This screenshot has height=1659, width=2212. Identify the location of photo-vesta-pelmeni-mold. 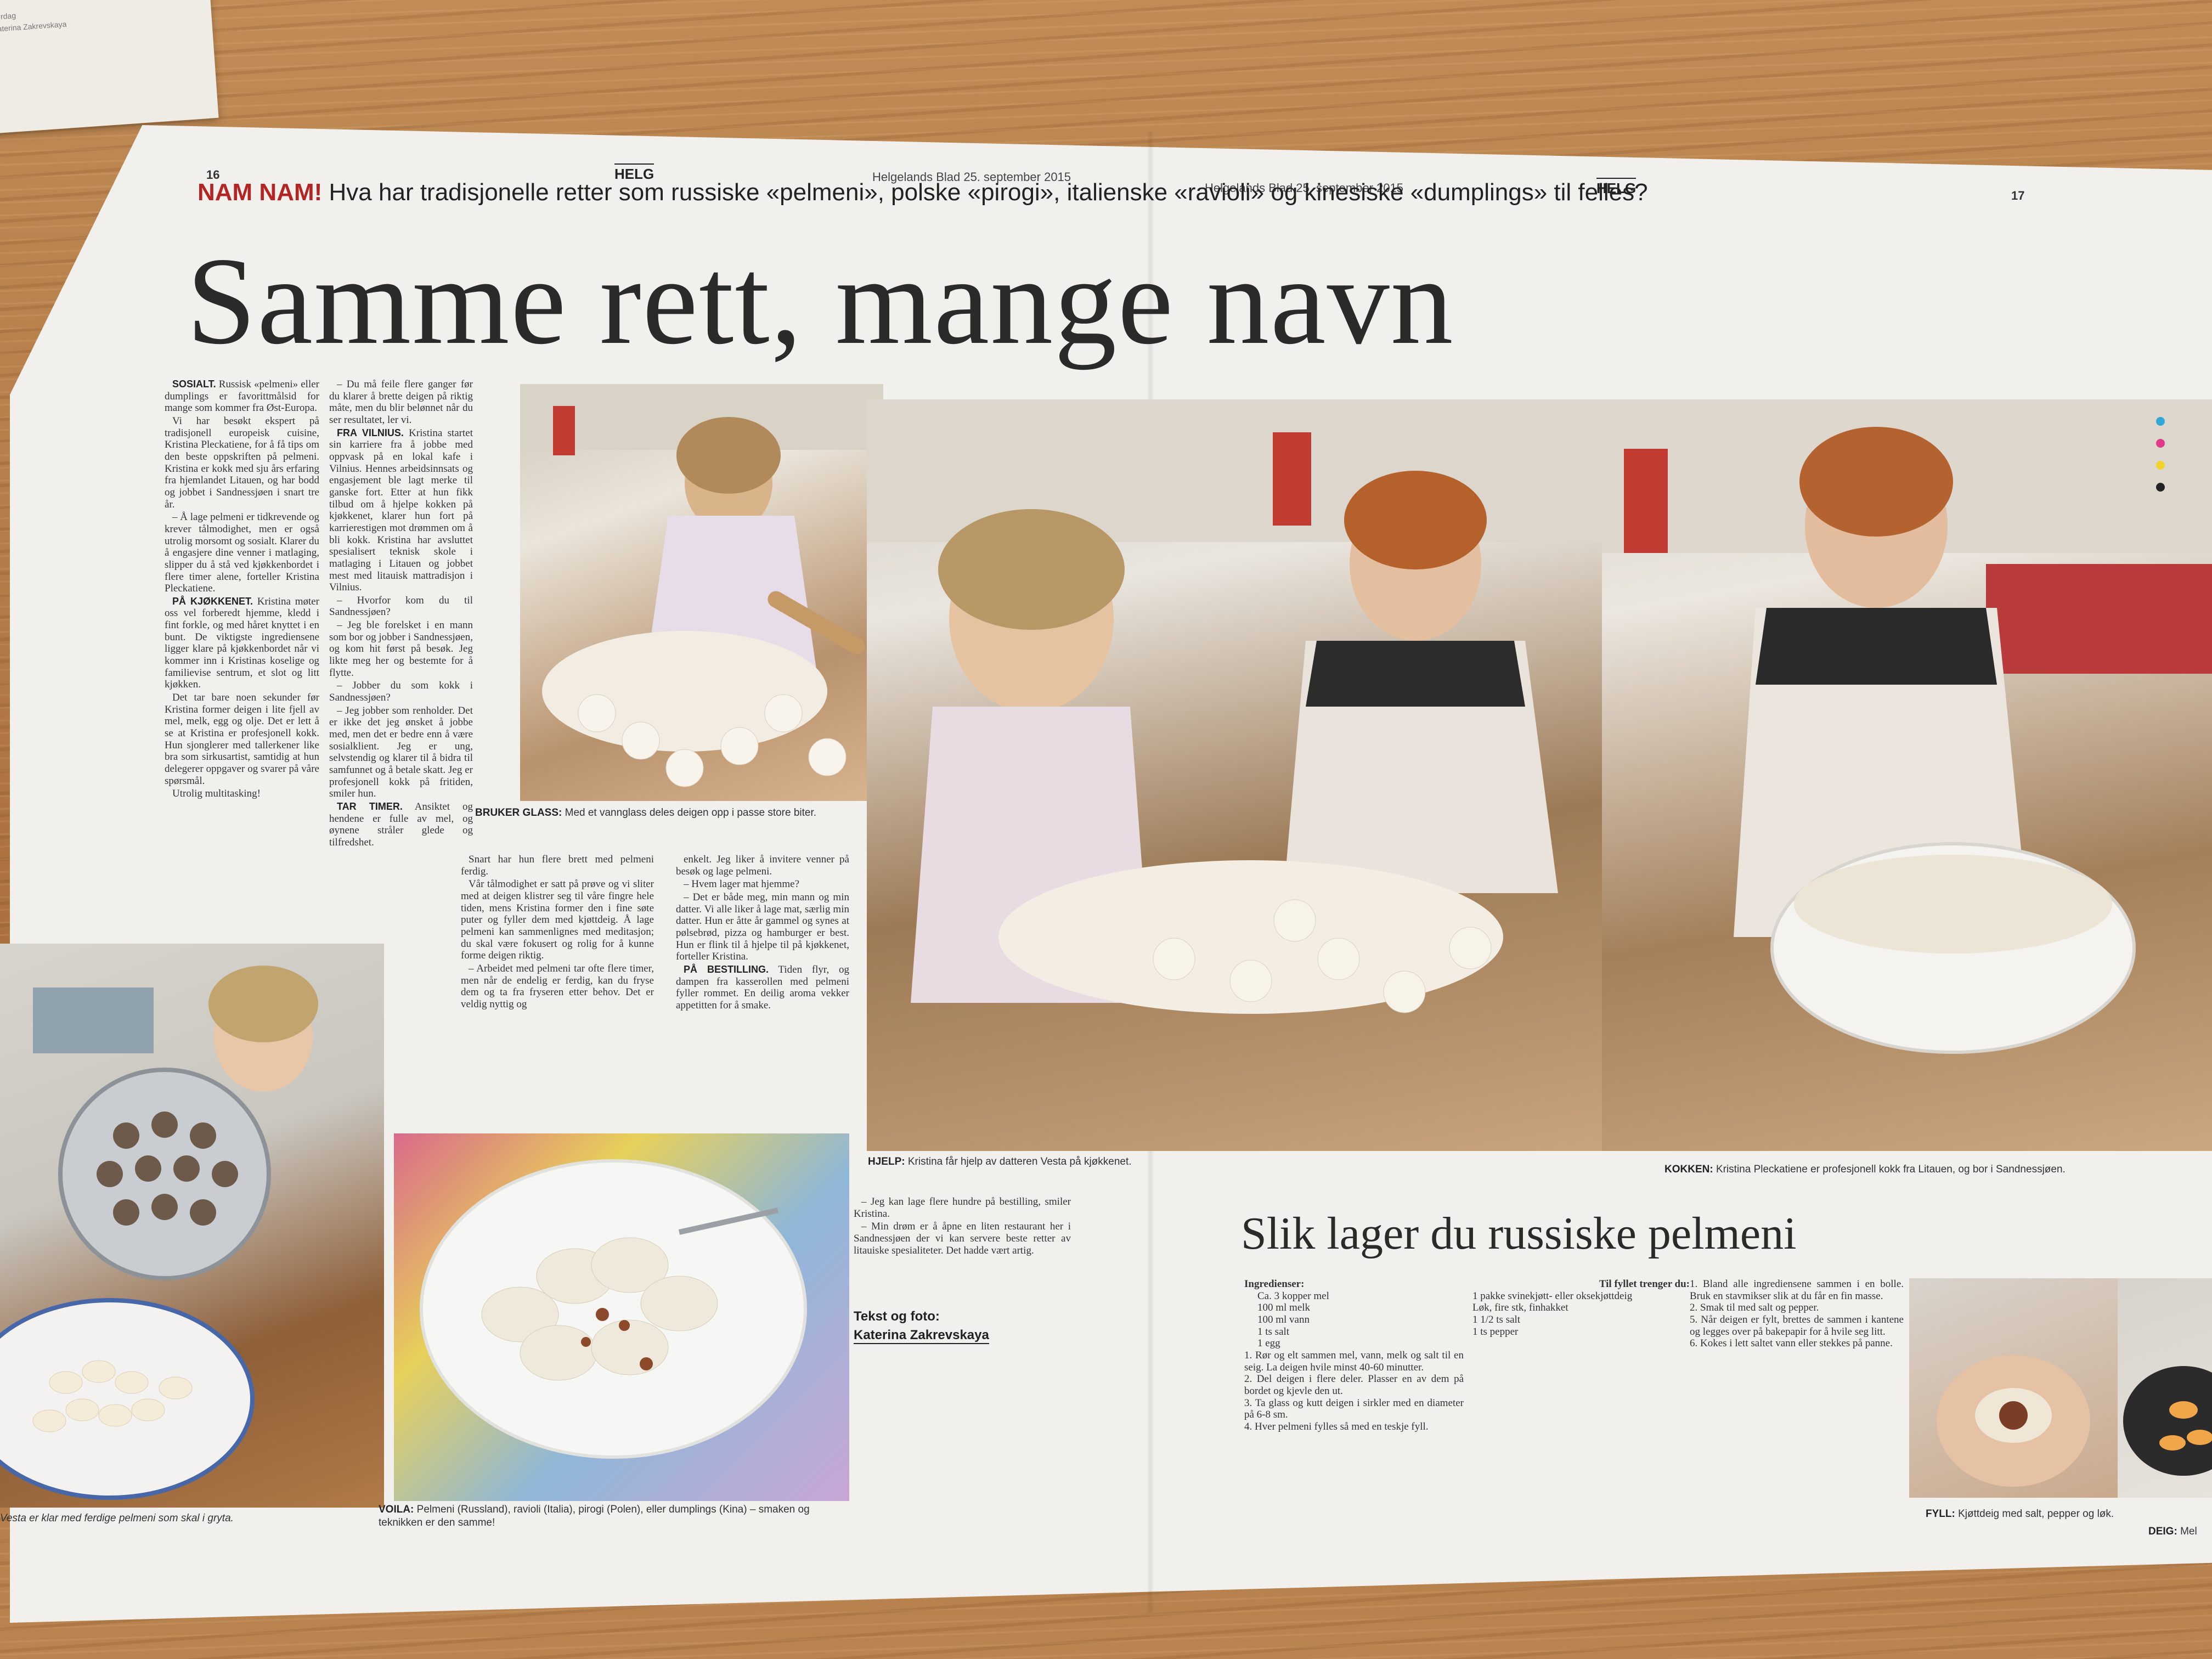
(192, 1226).